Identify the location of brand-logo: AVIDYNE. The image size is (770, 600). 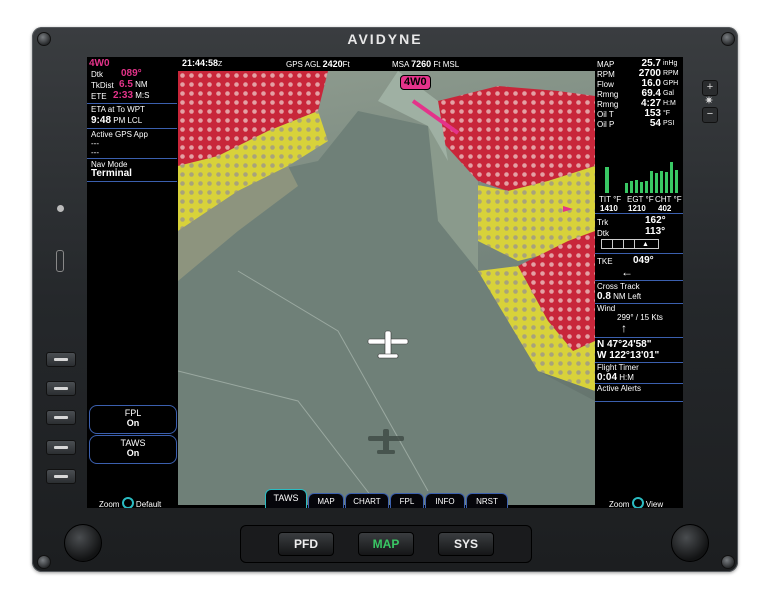
(385, 39).